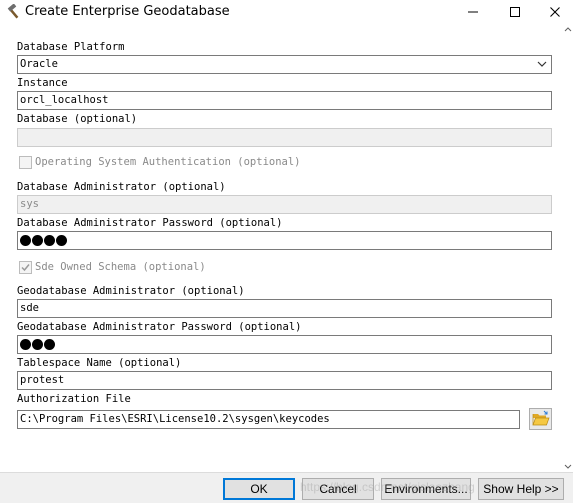 The image size is (573, 503). Describe the element at coordinates (542, 64) in the screenshot. I see `chevron-down-icon` at that location.